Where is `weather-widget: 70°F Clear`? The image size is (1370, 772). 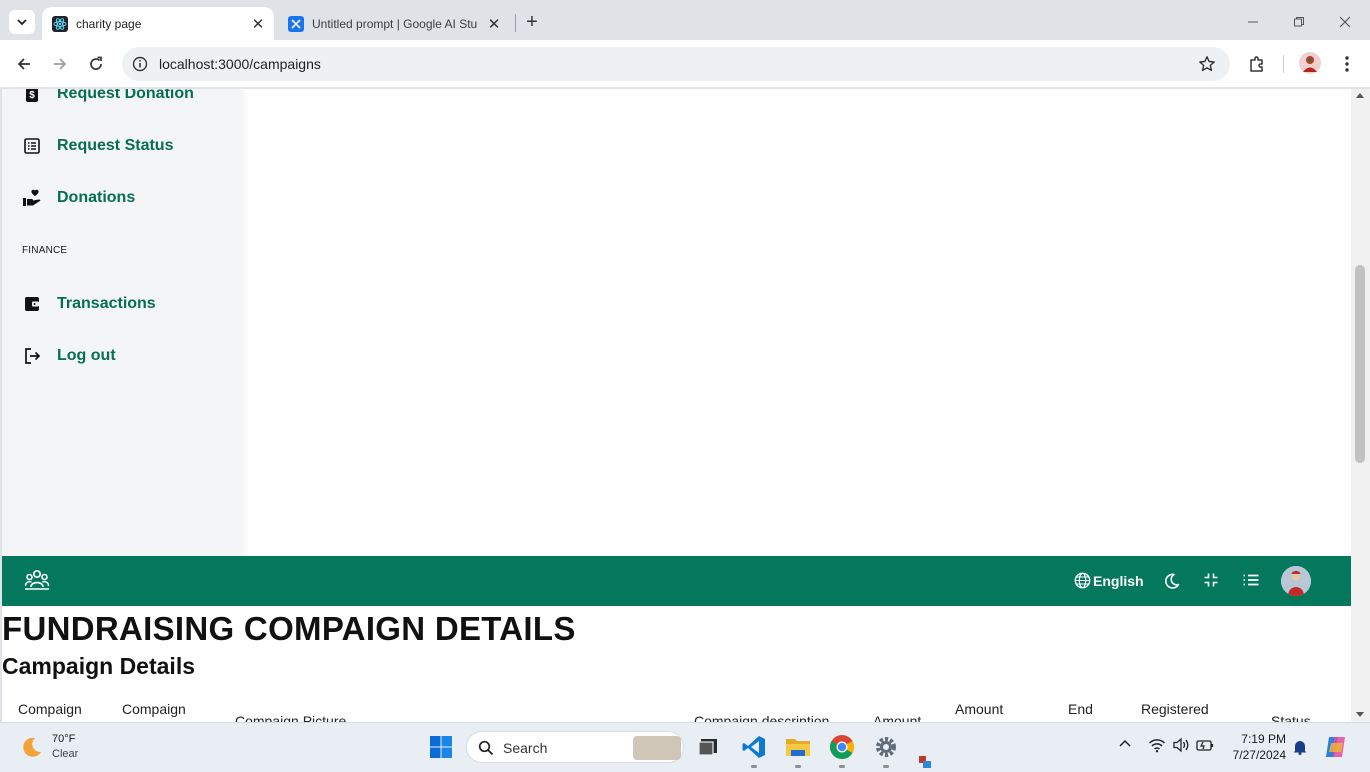
weather-widget: 70°F Clear is located at coordinates (49, 747).